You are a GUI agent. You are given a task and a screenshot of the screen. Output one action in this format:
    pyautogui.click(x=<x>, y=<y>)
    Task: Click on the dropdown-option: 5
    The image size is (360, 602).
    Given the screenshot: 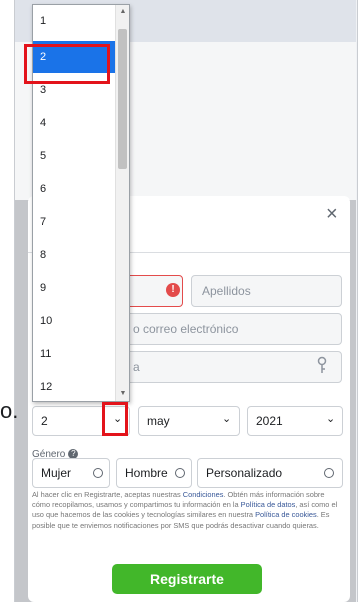 What is the action you would take?
    pyautogui.click(x=74, y=156)
    